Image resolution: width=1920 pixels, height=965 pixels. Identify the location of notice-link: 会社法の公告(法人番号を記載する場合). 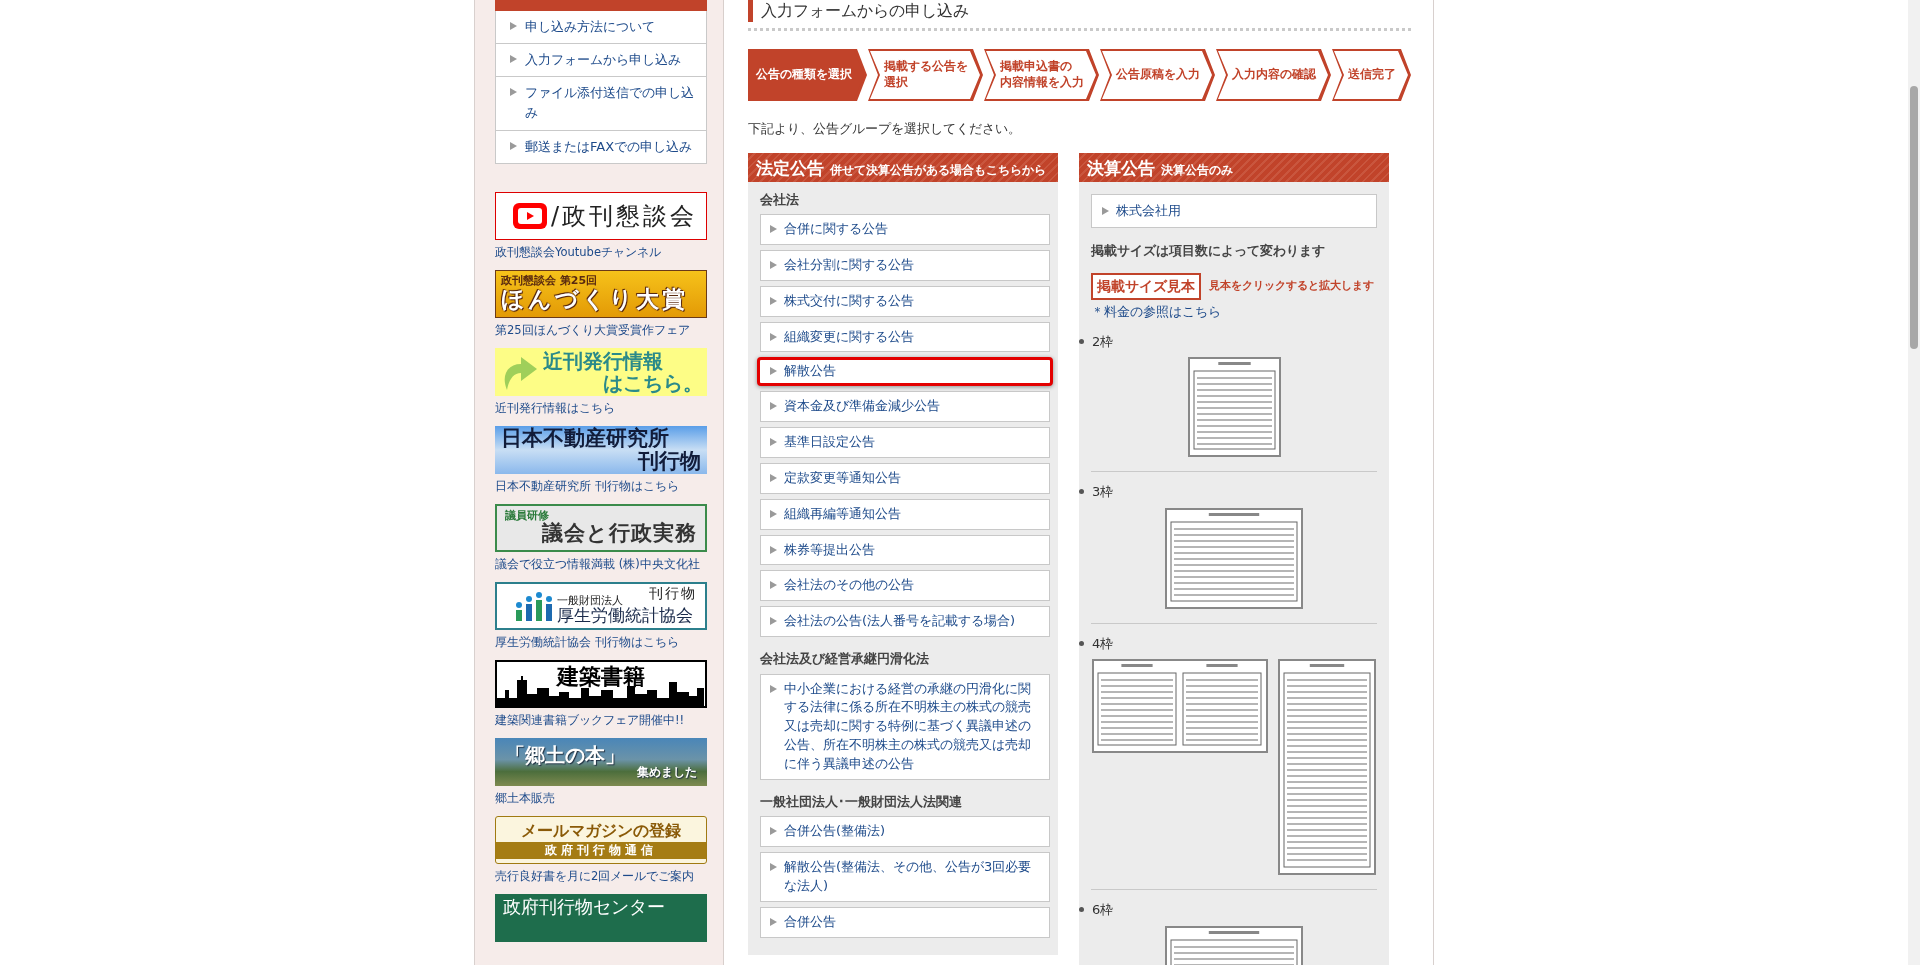
(905, 622).